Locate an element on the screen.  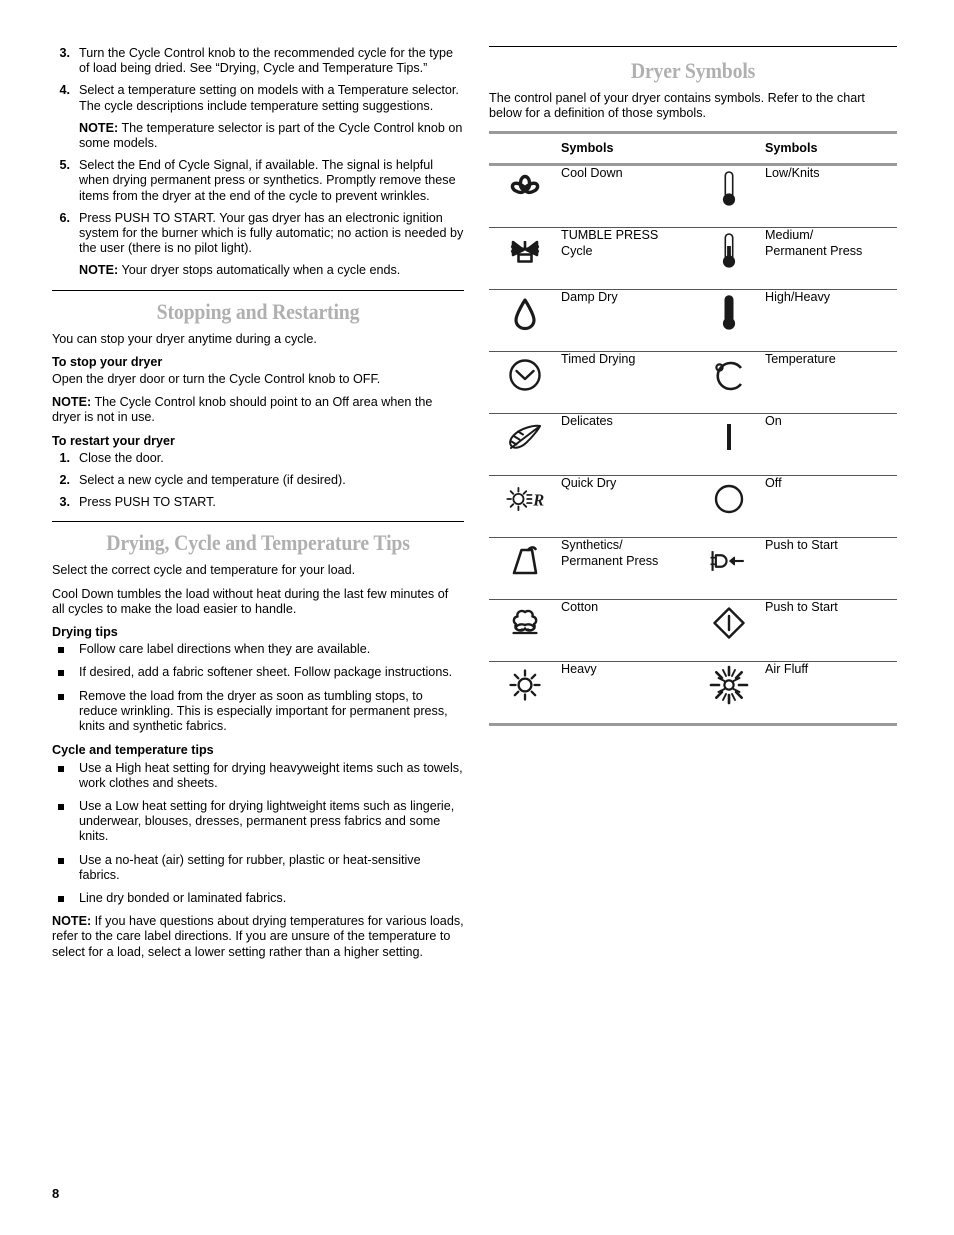
fan-cool-down-icon is located at coordinates (525, 189).